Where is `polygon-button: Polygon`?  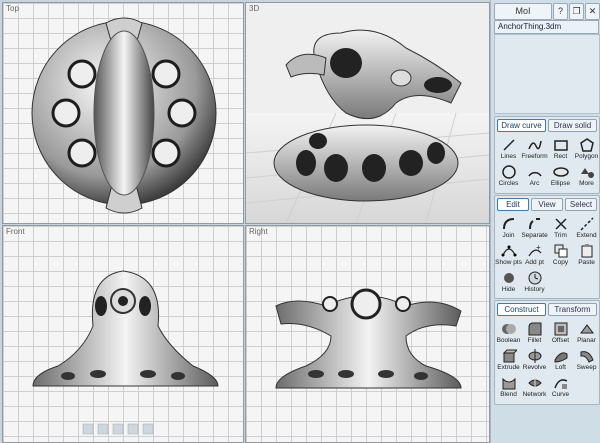
polygon-button: Polygon is located at coordinates (586, 149).